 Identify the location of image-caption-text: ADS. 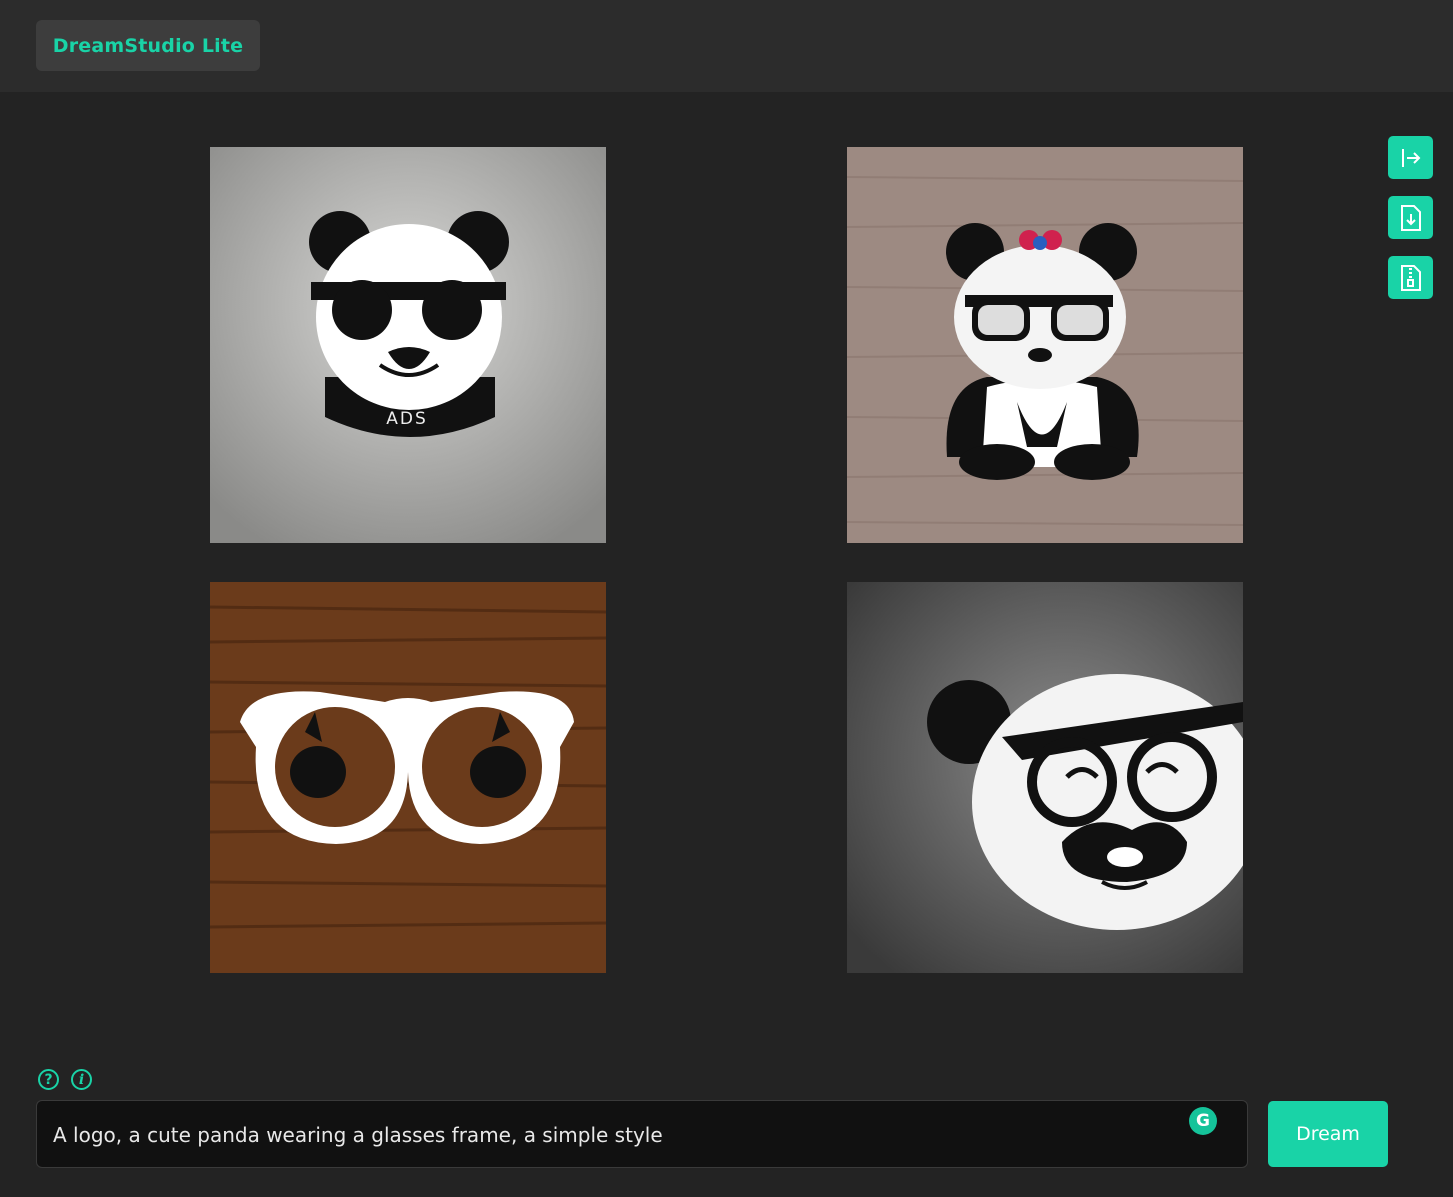
(407, 419).